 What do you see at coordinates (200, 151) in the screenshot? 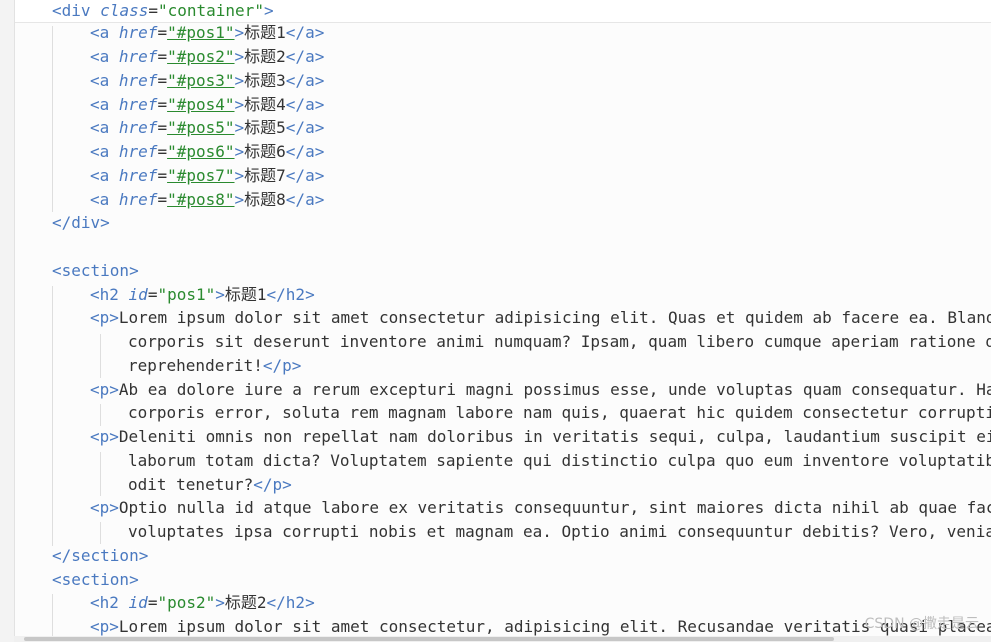
I see `href-link: "#pos6"` at bounding box center [200, 151].